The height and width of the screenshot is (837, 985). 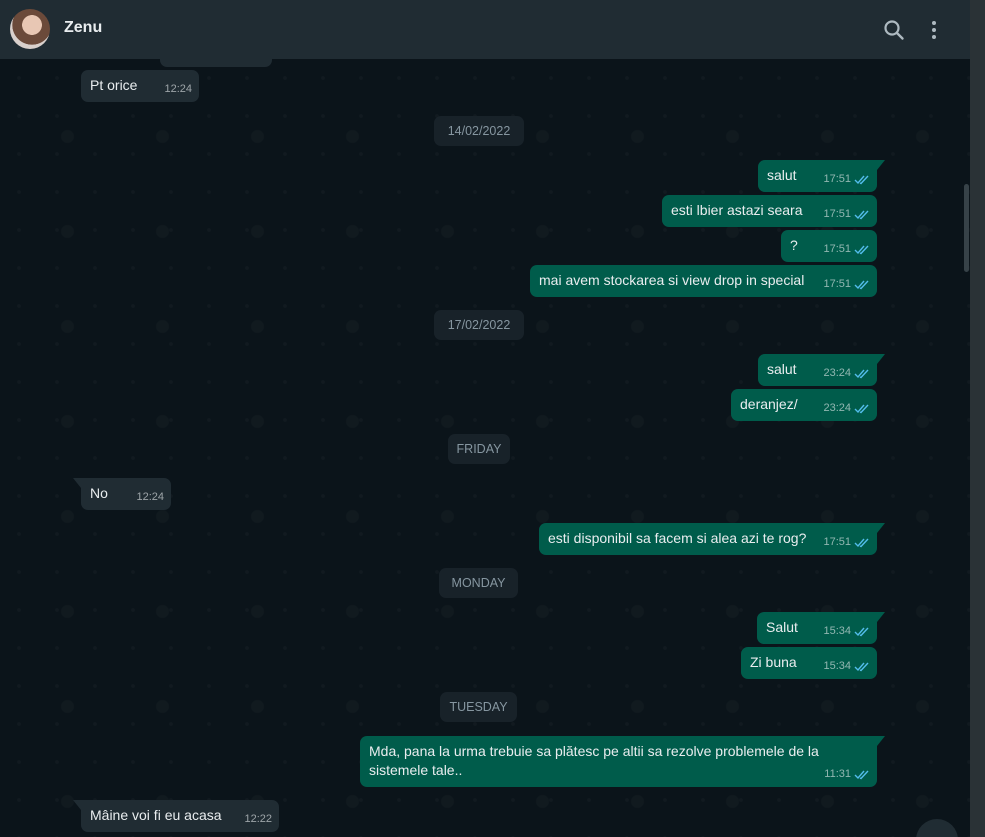 I want to click on chat-header: Zenu, so click(x=485, y=29).